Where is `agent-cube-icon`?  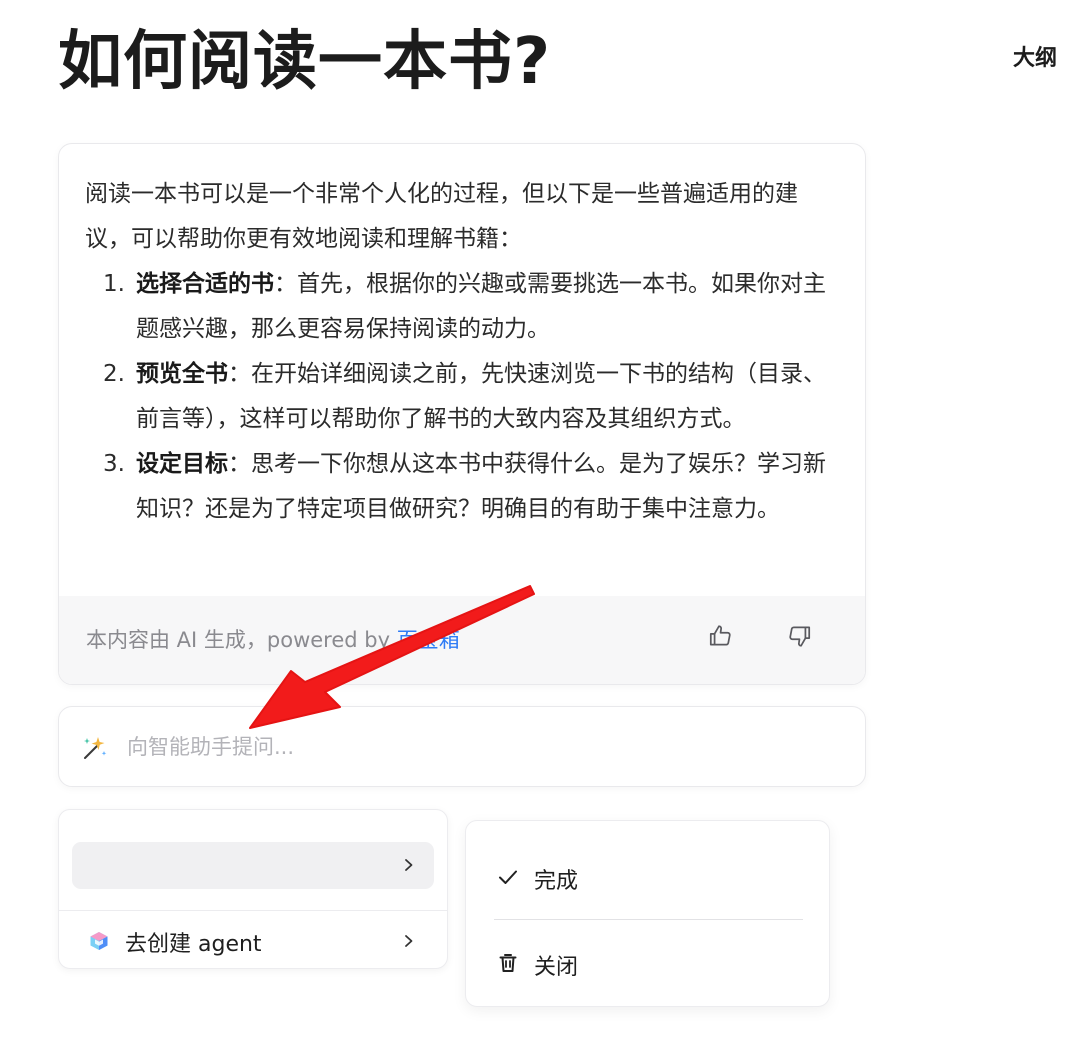
agent-cube-icon is located at coordinates (99, 941).